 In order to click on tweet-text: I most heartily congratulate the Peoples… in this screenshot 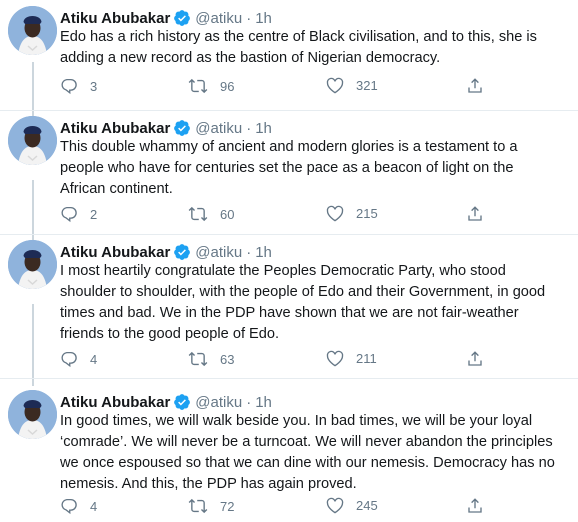, I will do `click(303, 302)`.